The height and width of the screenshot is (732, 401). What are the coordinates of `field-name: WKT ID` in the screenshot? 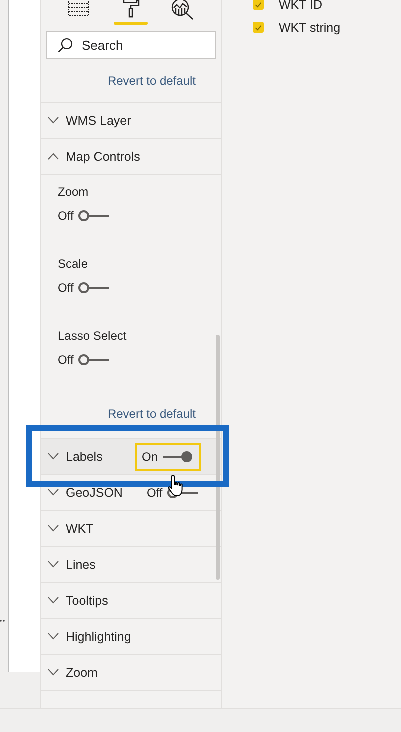 It's located at (301, 6).